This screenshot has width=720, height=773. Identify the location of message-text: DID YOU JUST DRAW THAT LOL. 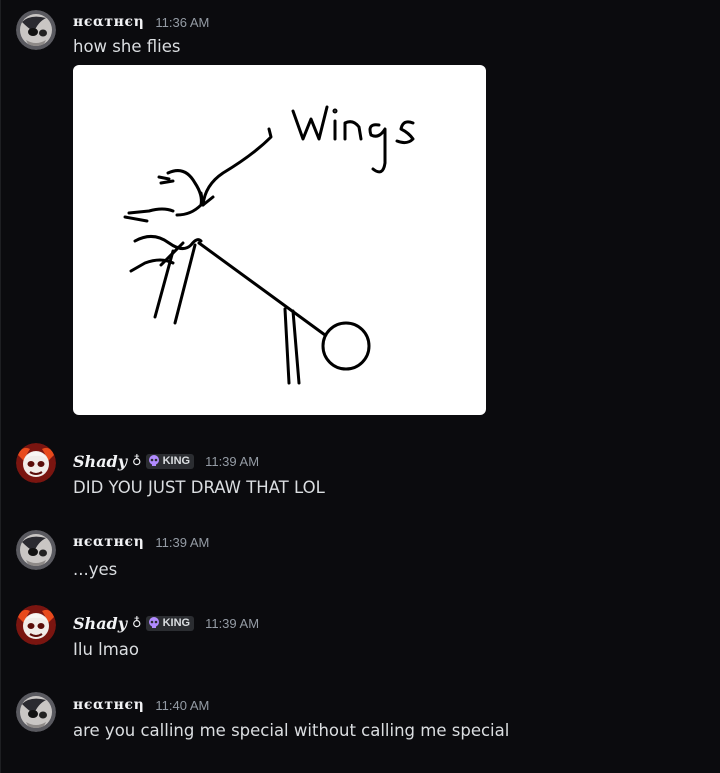
(199, 487).